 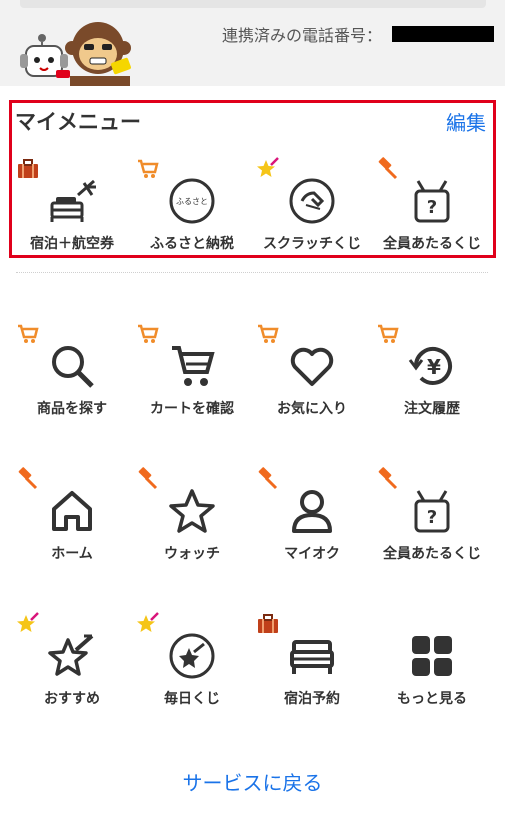 What do you see at coordinates (432, 699) in the screenshot?
I see `menu-item-label: もっと見る` at bounding box center [432, 699].